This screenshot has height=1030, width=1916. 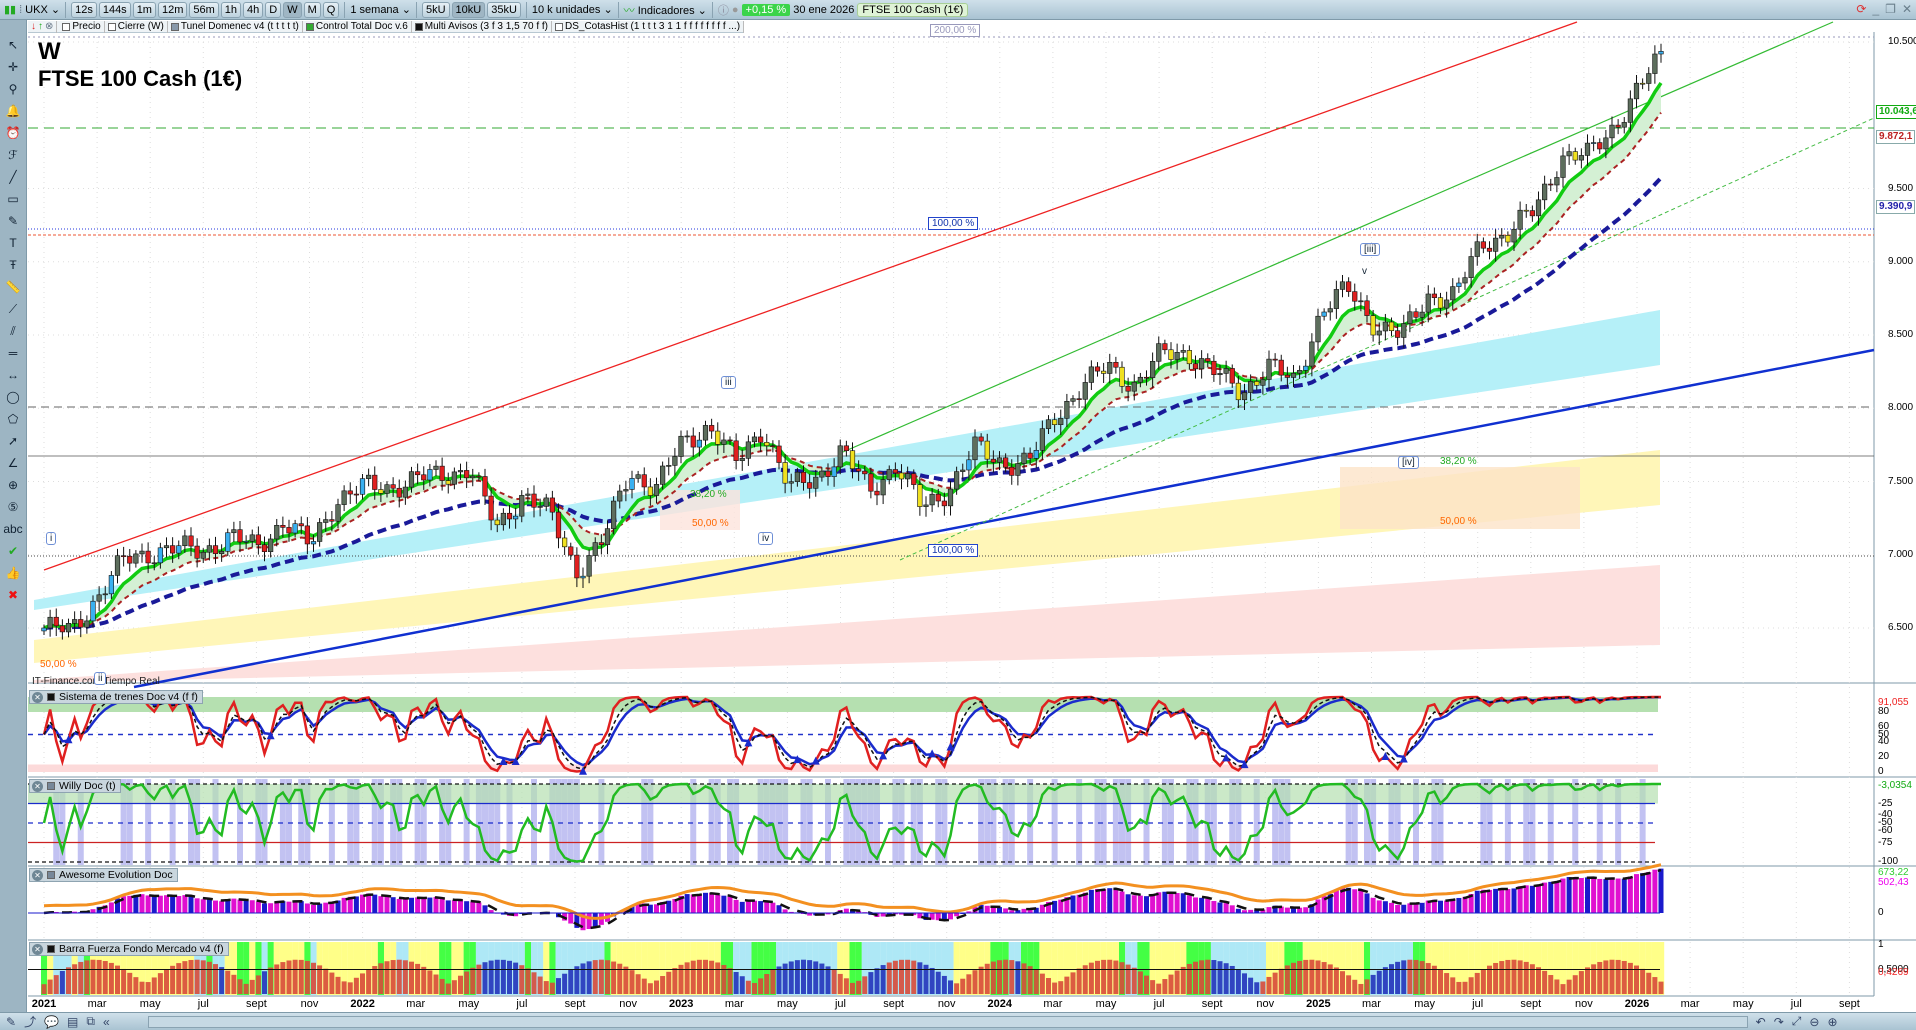 I want to click on close-icon: ✕, so click(x=1907, y=9).